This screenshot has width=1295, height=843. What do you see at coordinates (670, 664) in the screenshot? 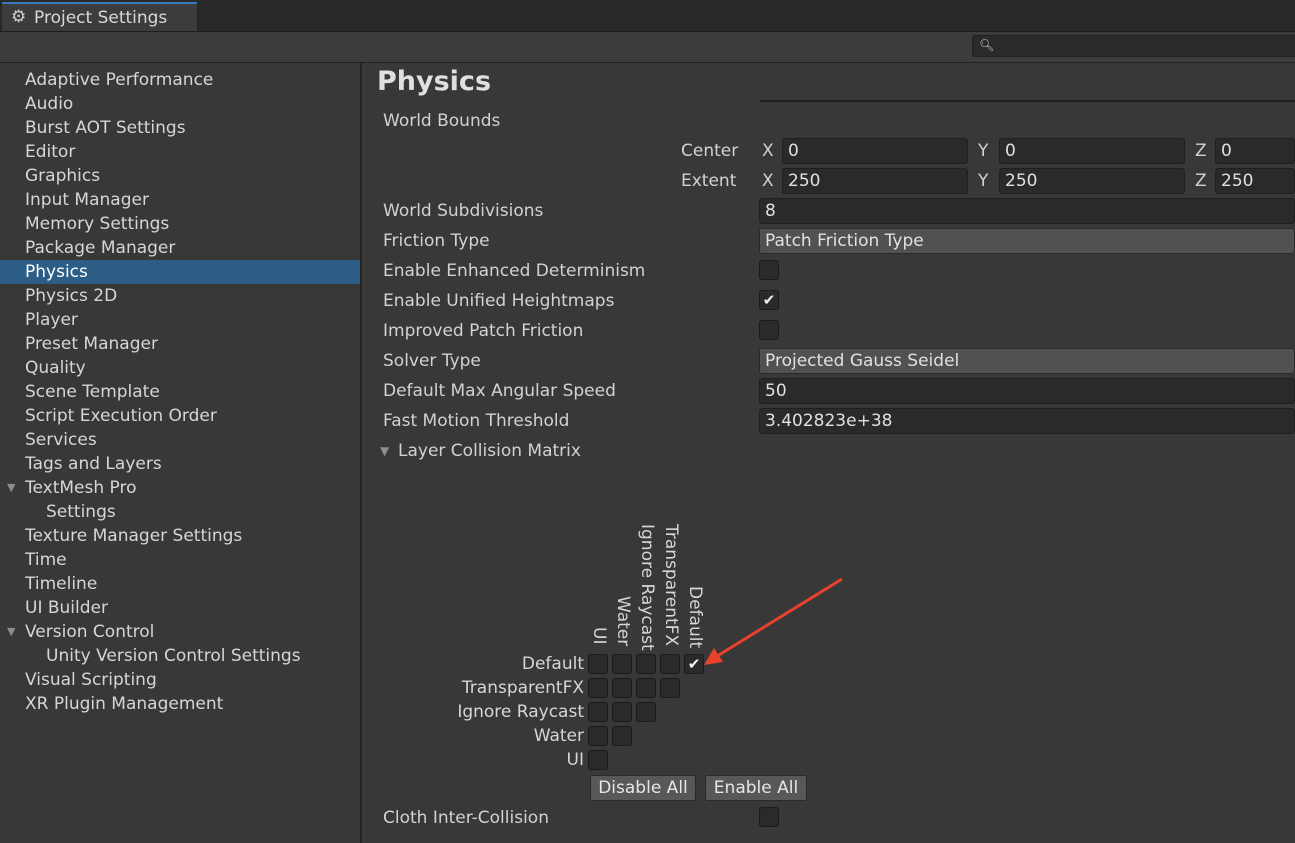
I see `matrix-cell-default-transparentfx` at bounding box center [670, 664].